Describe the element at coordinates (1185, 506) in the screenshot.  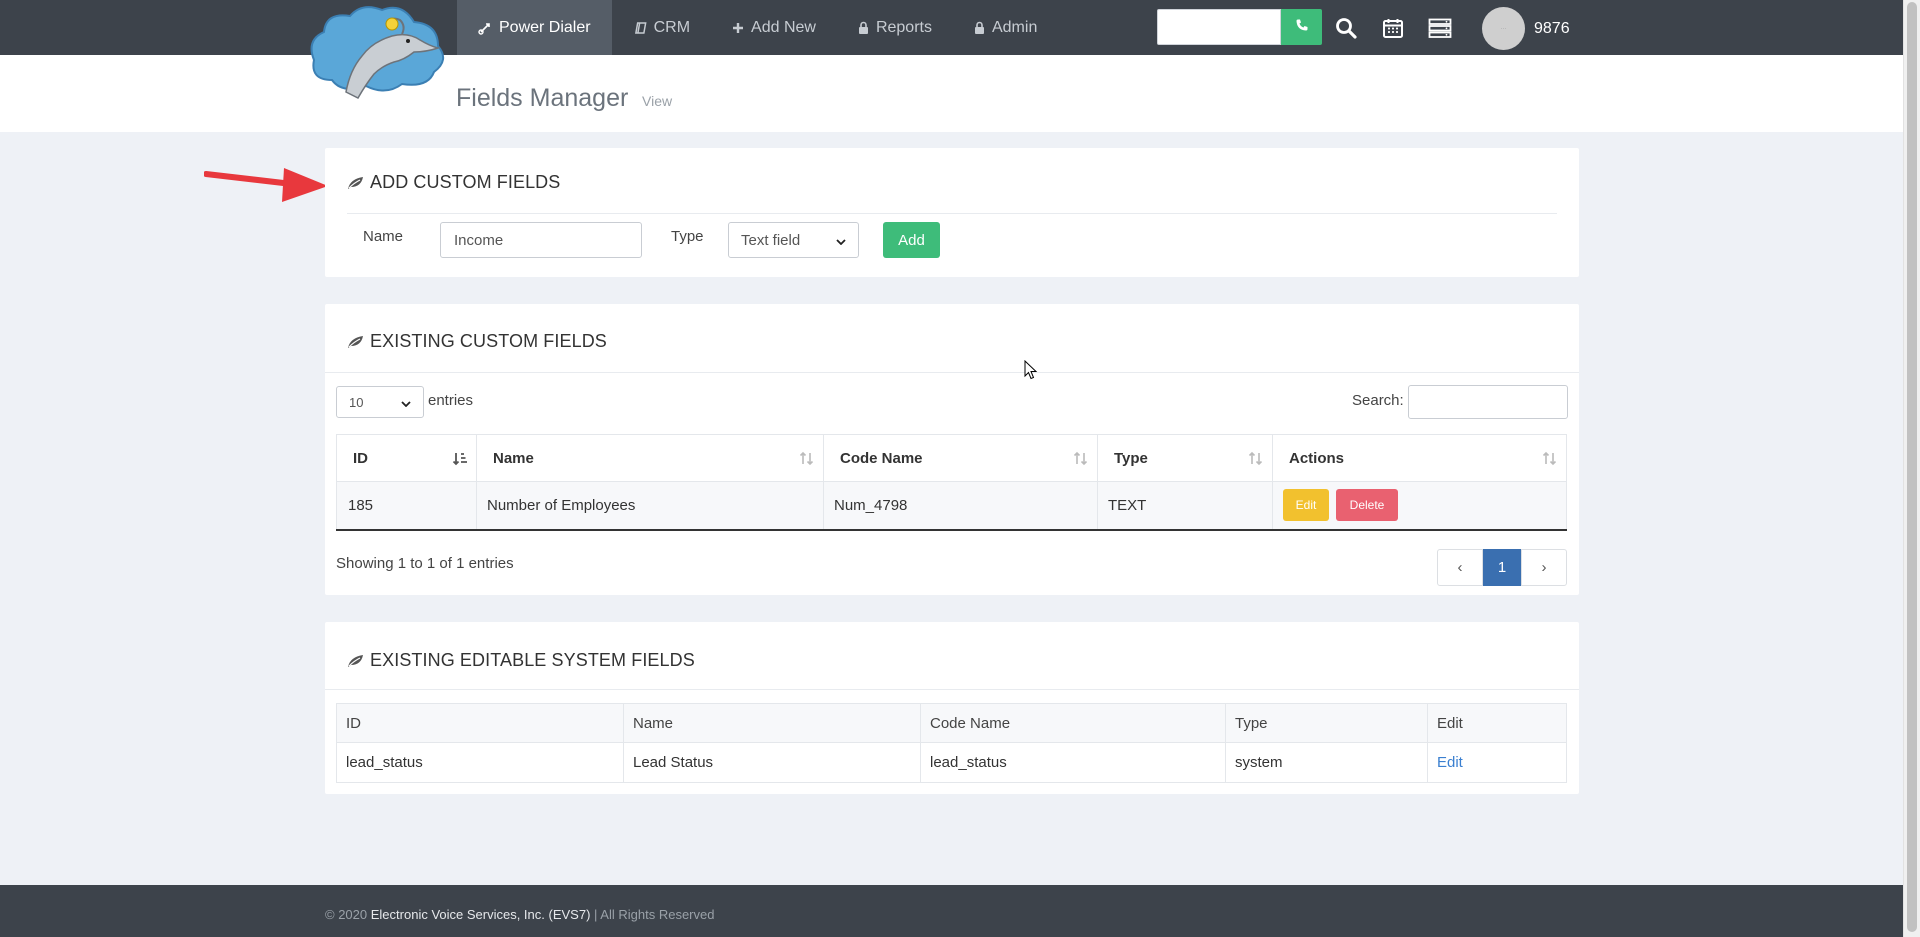
I see `cell-type: TEXT` at that location.